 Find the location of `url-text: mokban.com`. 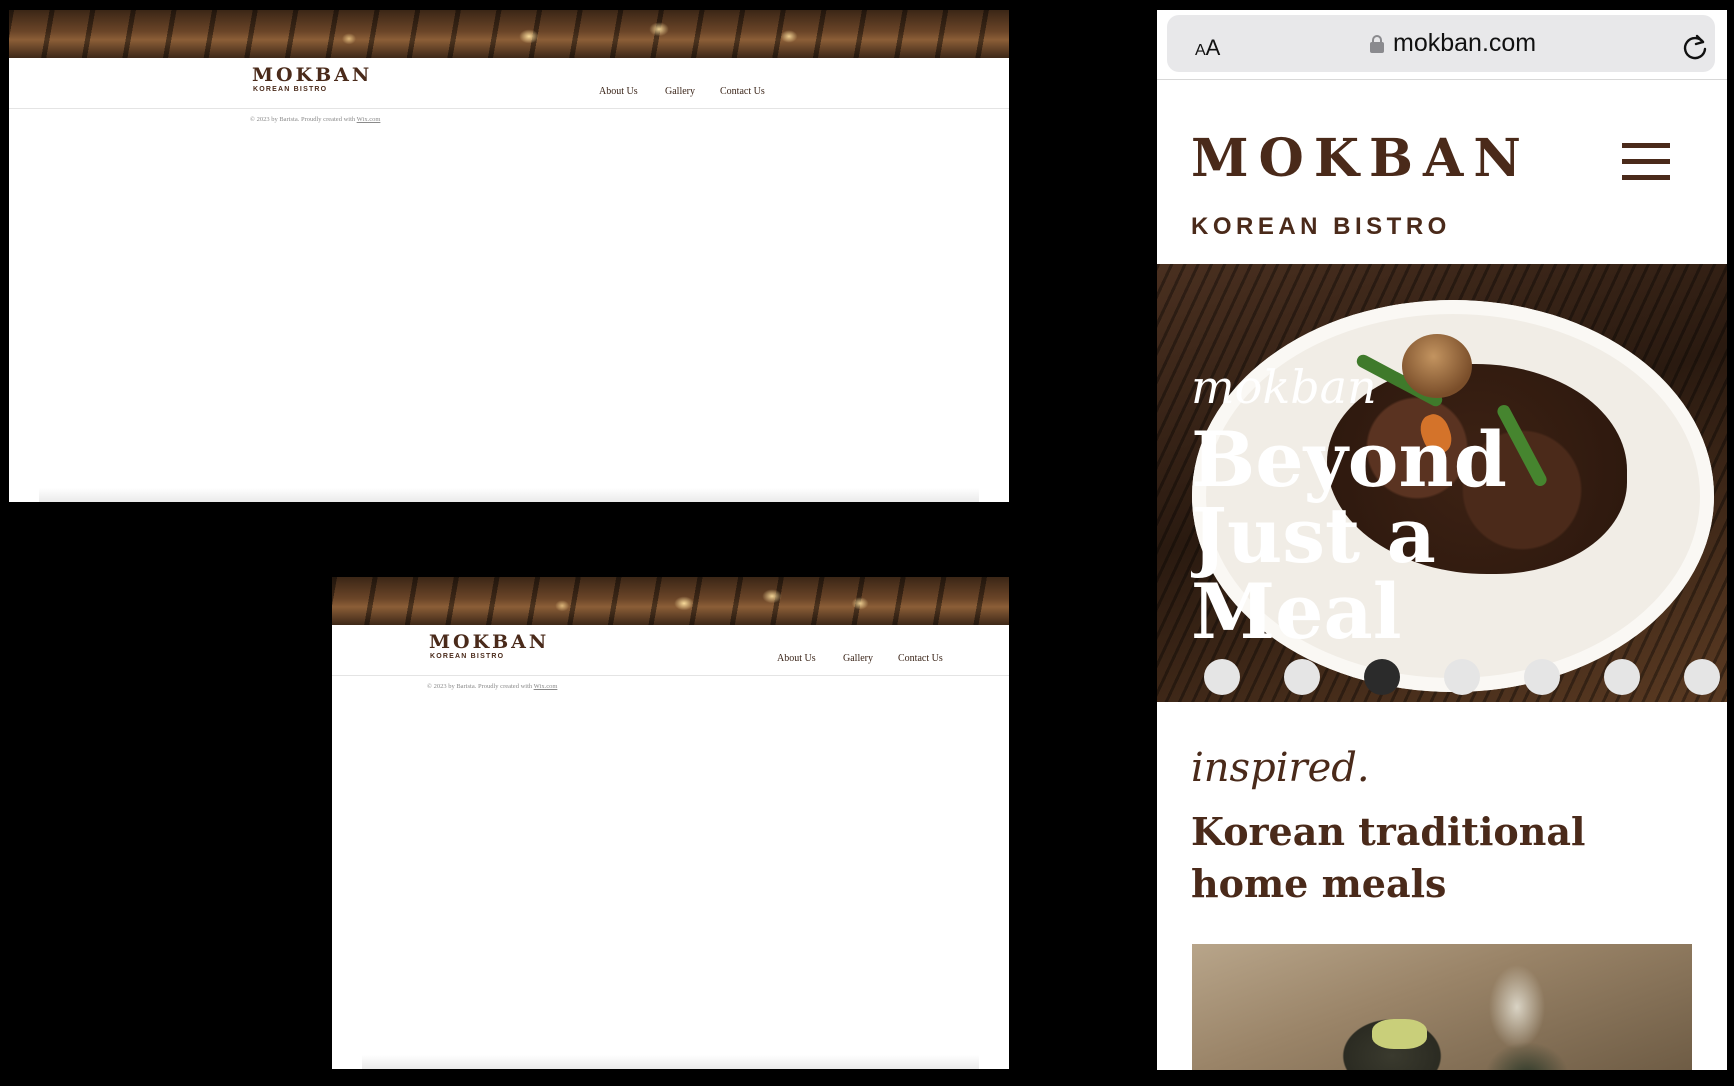

url-text: mokban.com is located at coordinates (1464, 43).